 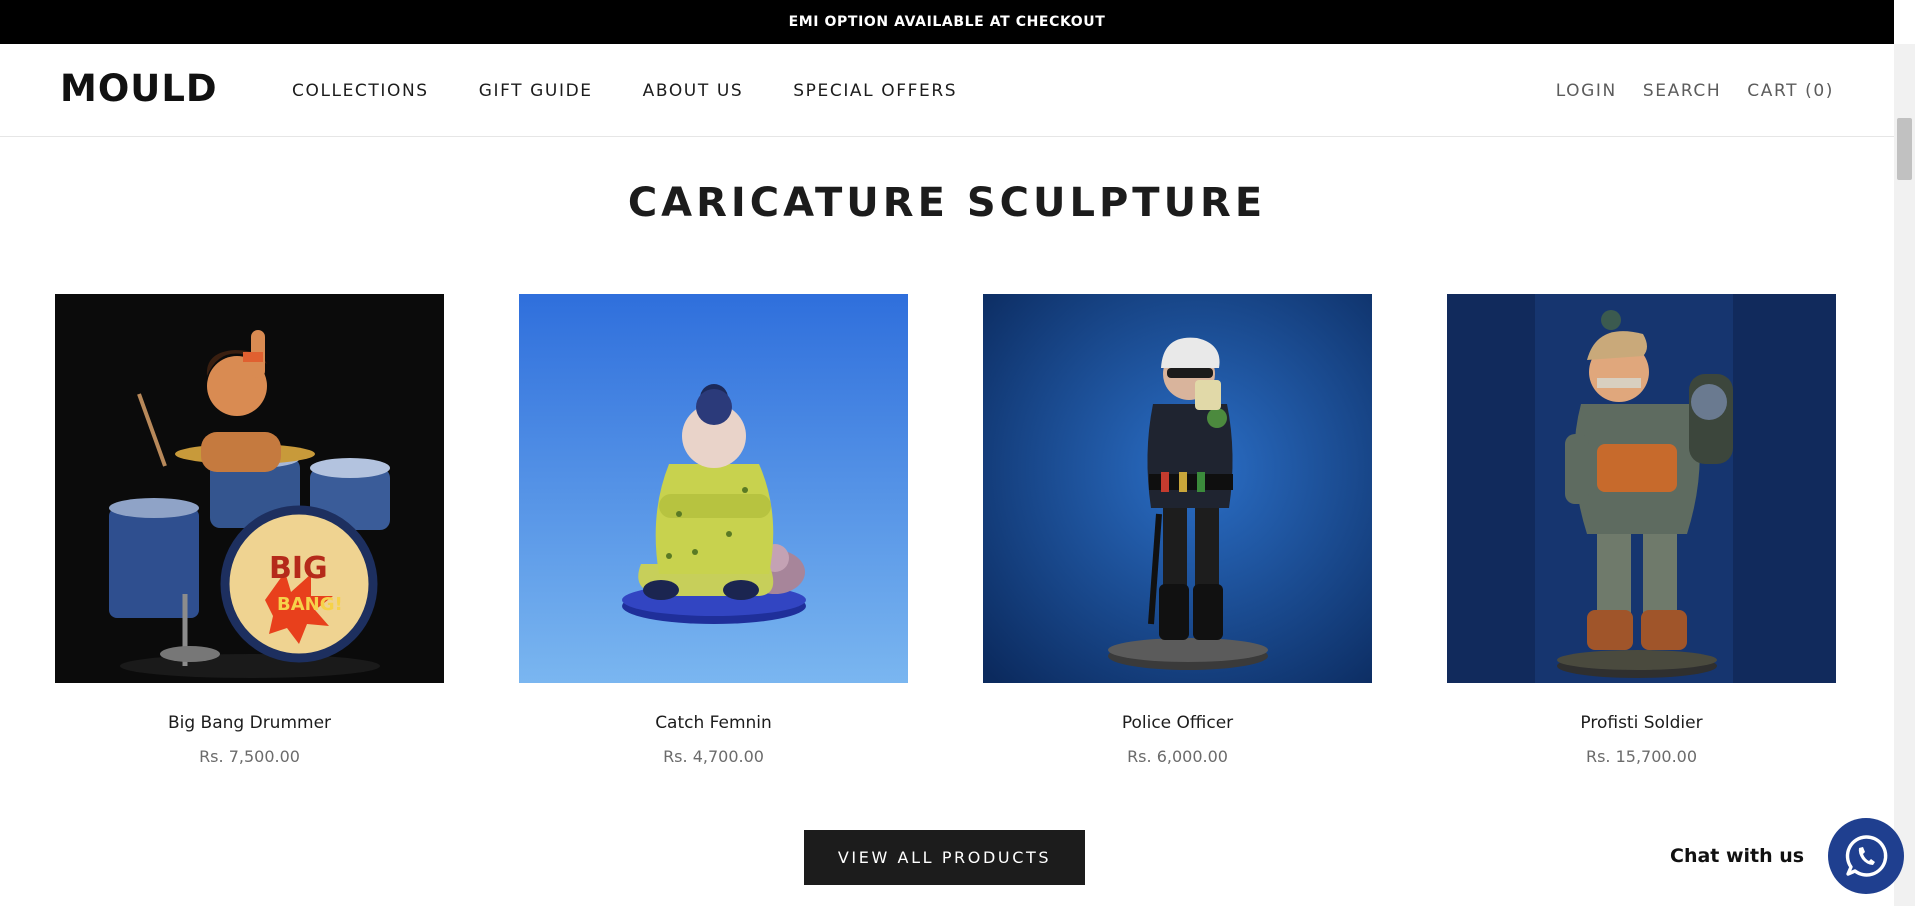 I want to click on product-card: Police Officer Rs. 6,000.00, so click(x=1177, y=530).